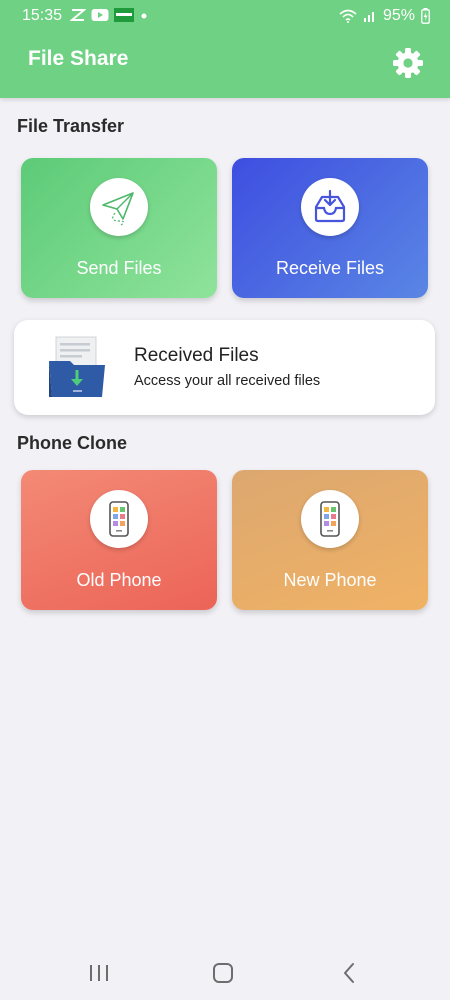 This screenshot has width=450, height=1000. What do you see at coordinates (227, 381) in the screenshot?
I see `received-files-subtitle: Access your all received files` at bounding box center [227, 381].